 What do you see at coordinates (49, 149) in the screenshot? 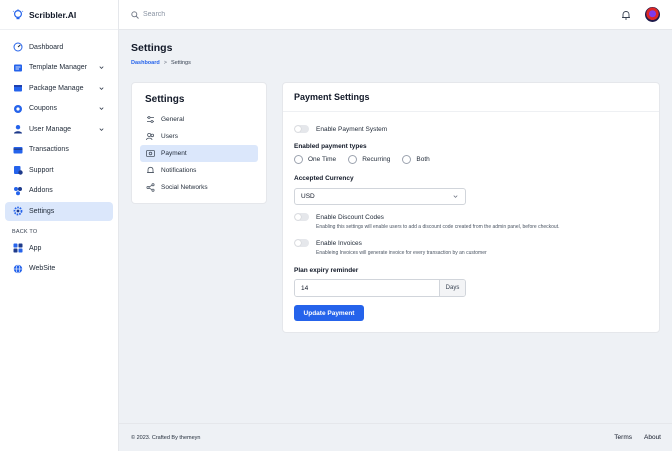
I see `sidebar-item-label: Transactions` at bounding box center [49, 149].